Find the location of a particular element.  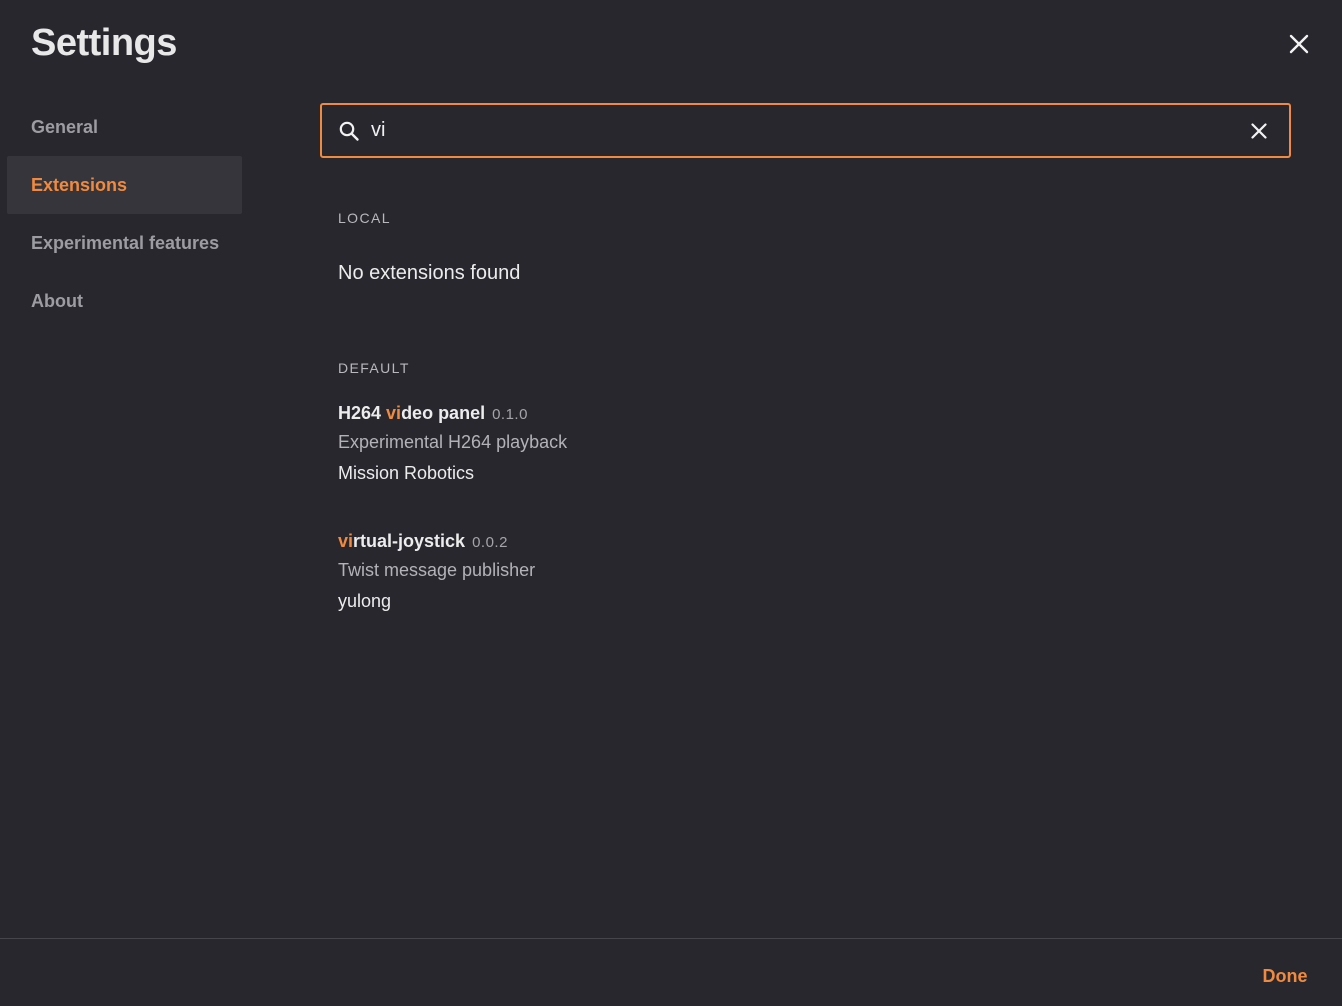

page-title: Settings is located at coordinates (104, 43).